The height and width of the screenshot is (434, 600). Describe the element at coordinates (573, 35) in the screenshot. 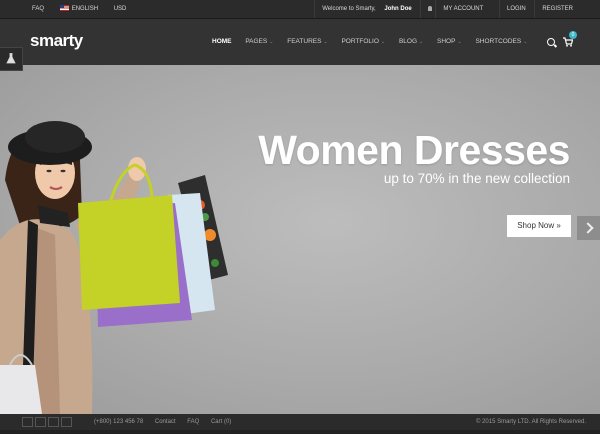

I see `cart-count-badge: 0` at that location.